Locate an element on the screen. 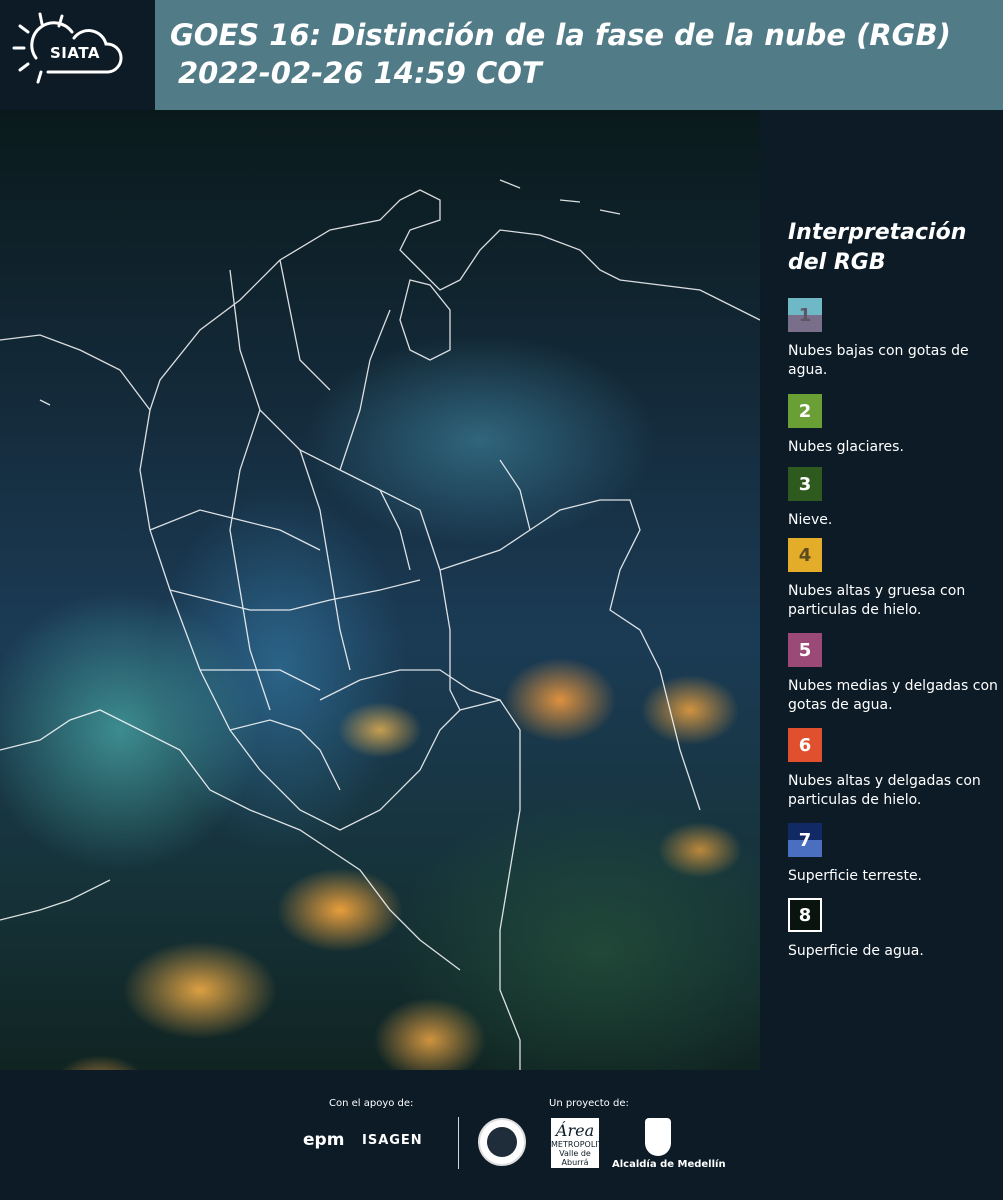 The width and height of the screenshot is (1003, 1200). area-line-2: Valle de Aburrá is located at coordinates (575, 1158).